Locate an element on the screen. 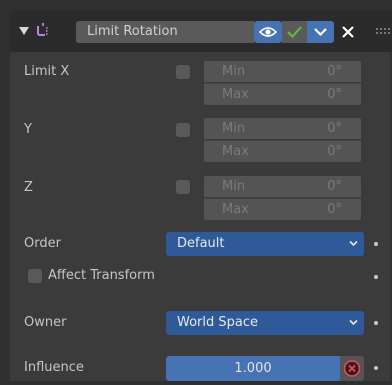 The image size is (392, 385). limit-y-max-field: Max 0° is located at coordinates (282, 151).